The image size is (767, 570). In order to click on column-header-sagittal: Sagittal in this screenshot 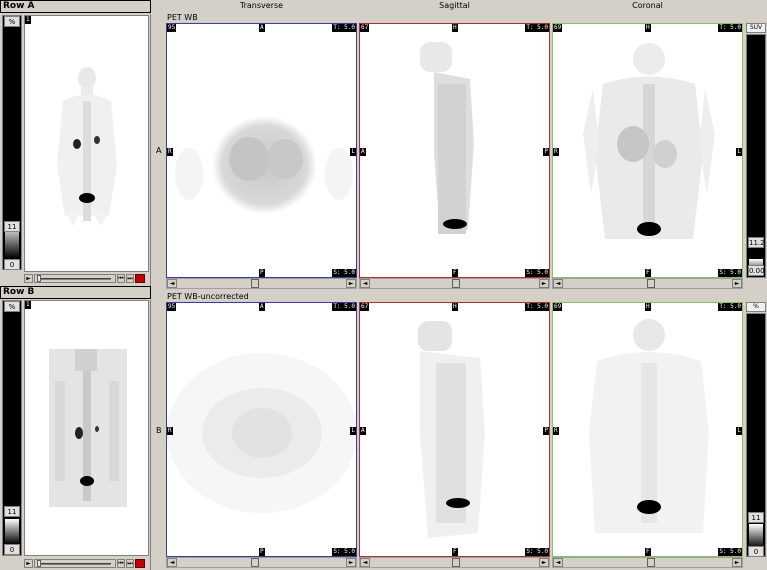, I will do `click(454, 5)`.